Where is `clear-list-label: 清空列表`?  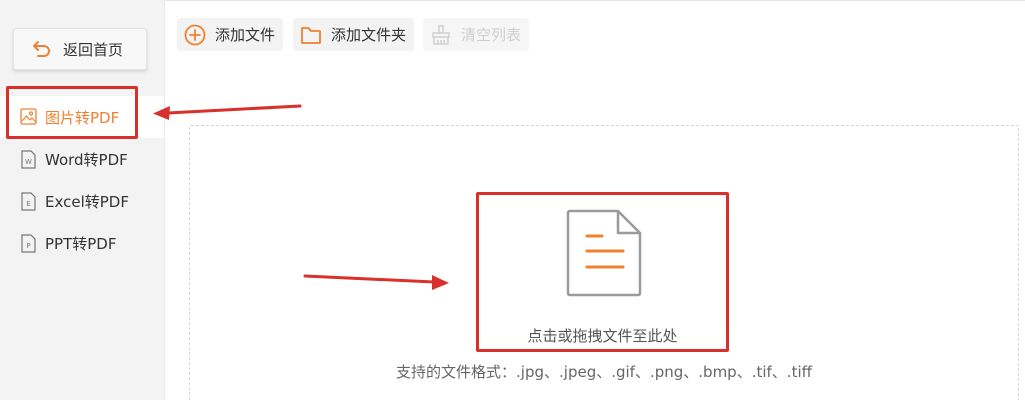
clear-list-label: 清空列表 is located at coordinates (491, 35).